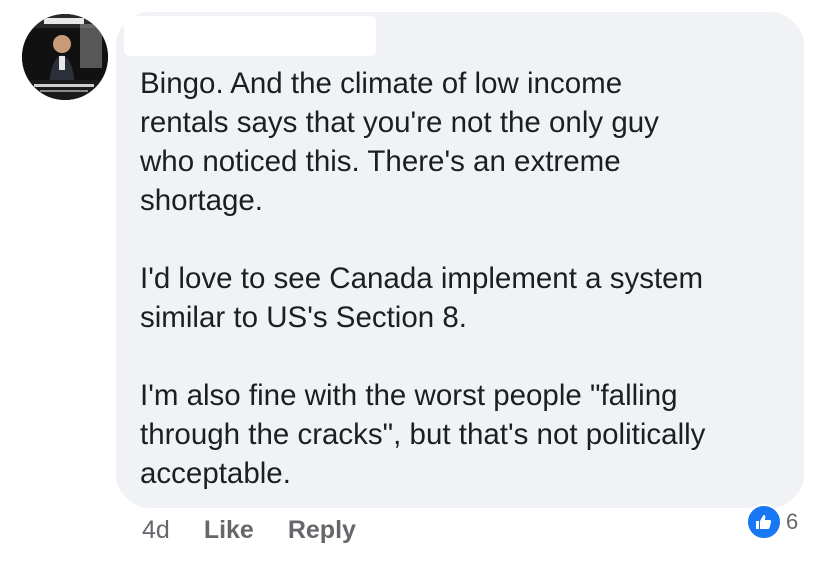  What do you see at coordinates (250, 36) in the screenshot?
I see `redacted-author-name` at bounding box center [250, 36].